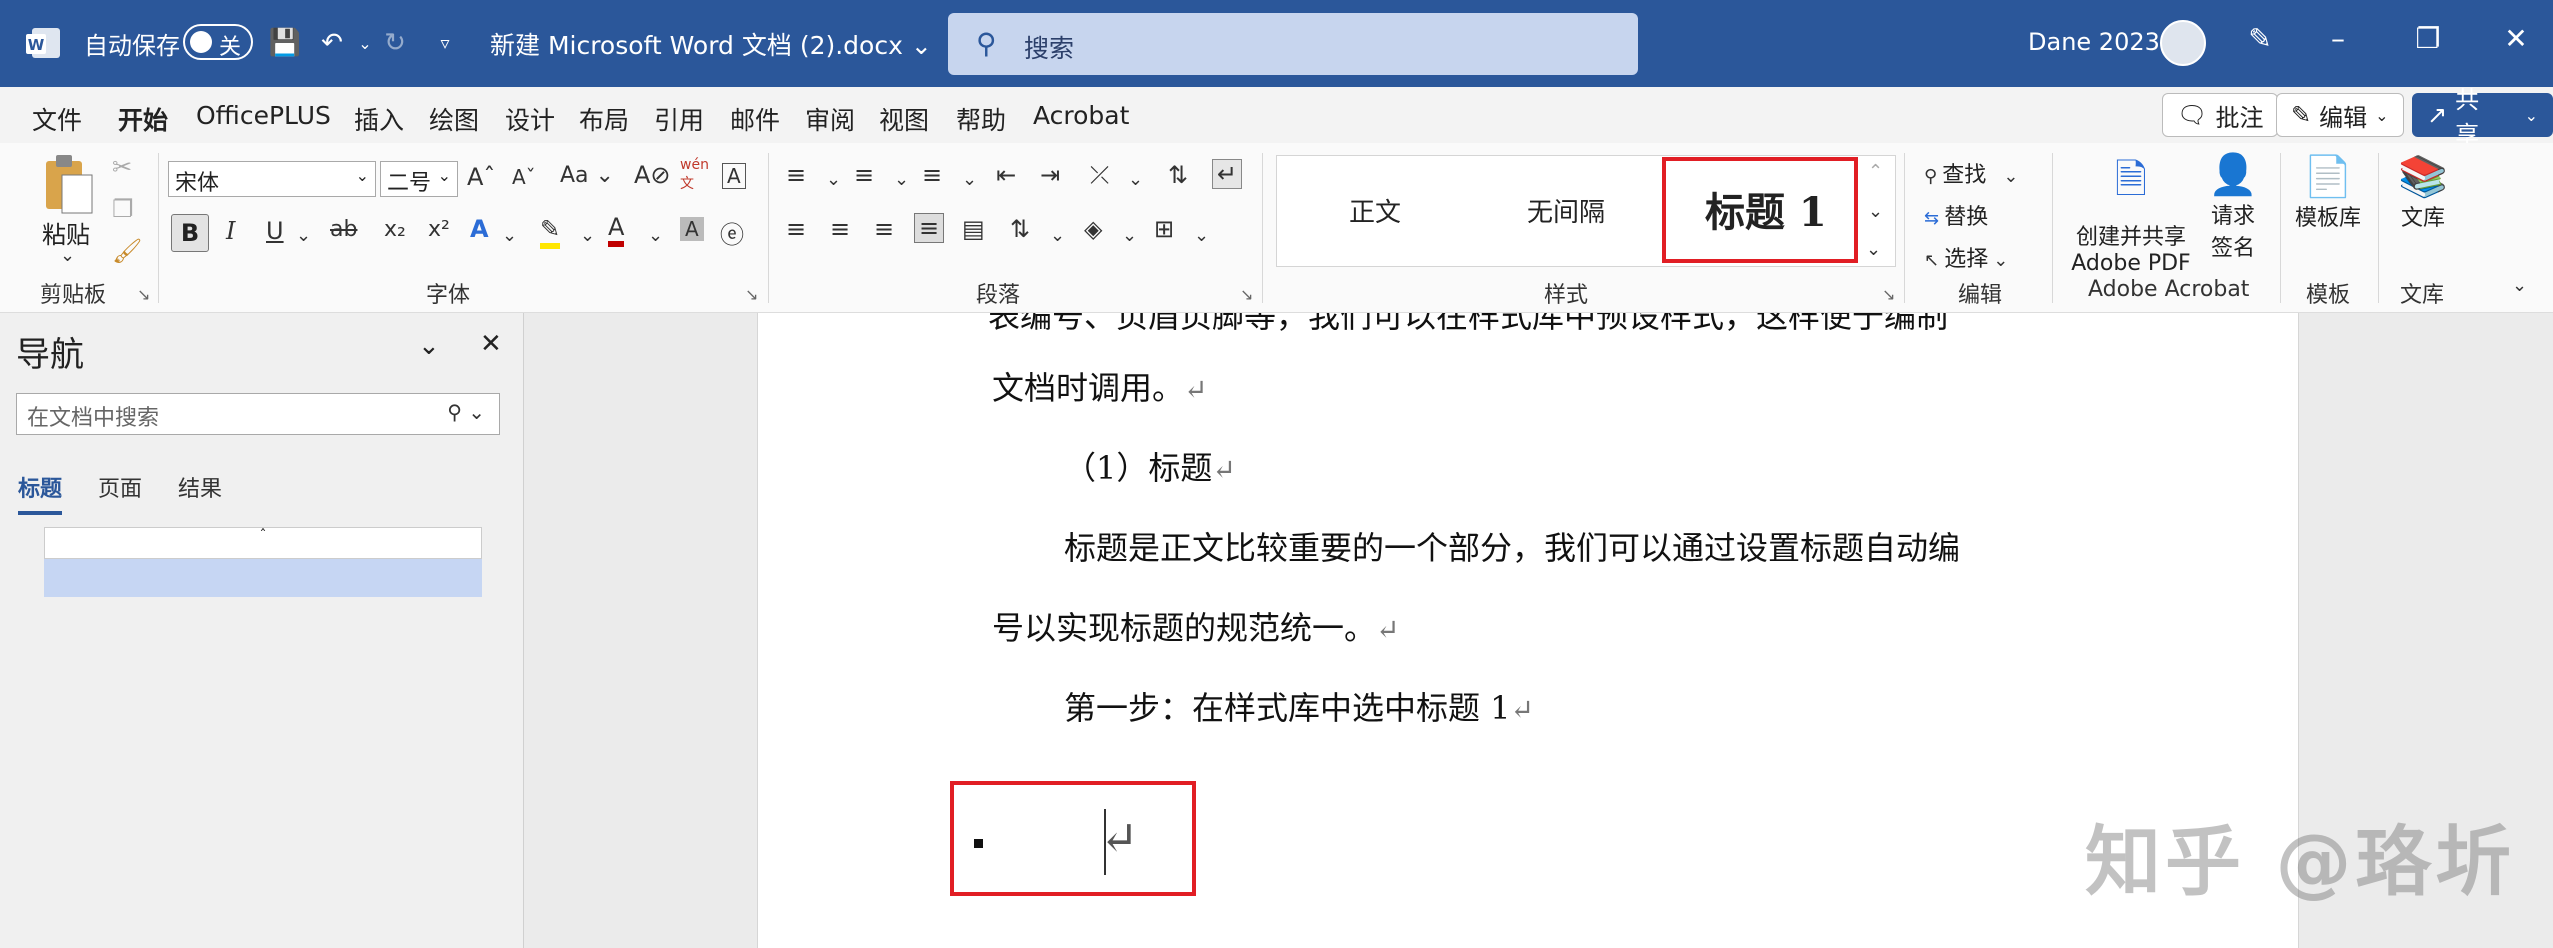  I want to click on library-button: 📚 文库, so click(2423, 192).